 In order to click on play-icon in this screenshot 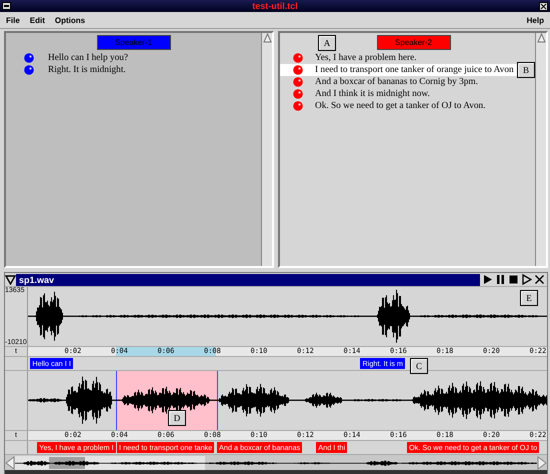, I will do `click(487, 279)`.